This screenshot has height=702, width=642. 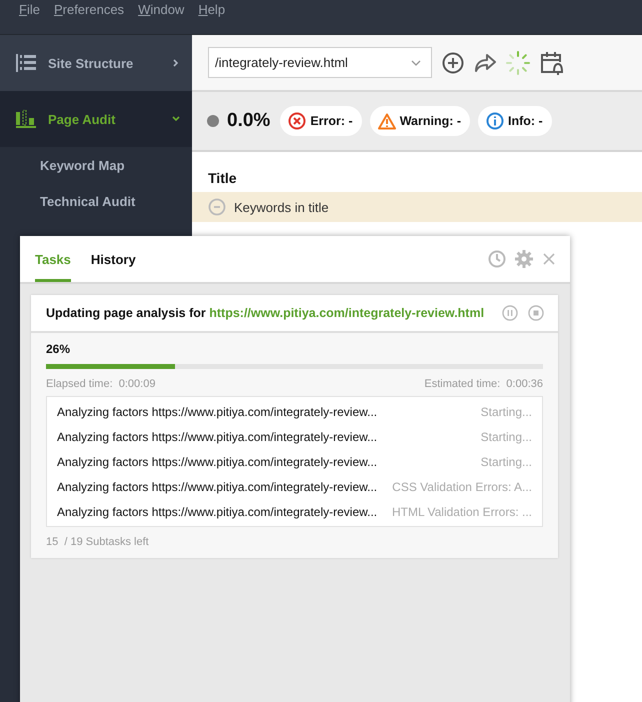 What do you see at coordinates (212, 9) in the screenshot?
I see `menu-item: Help` at bounding box center [212, 9].